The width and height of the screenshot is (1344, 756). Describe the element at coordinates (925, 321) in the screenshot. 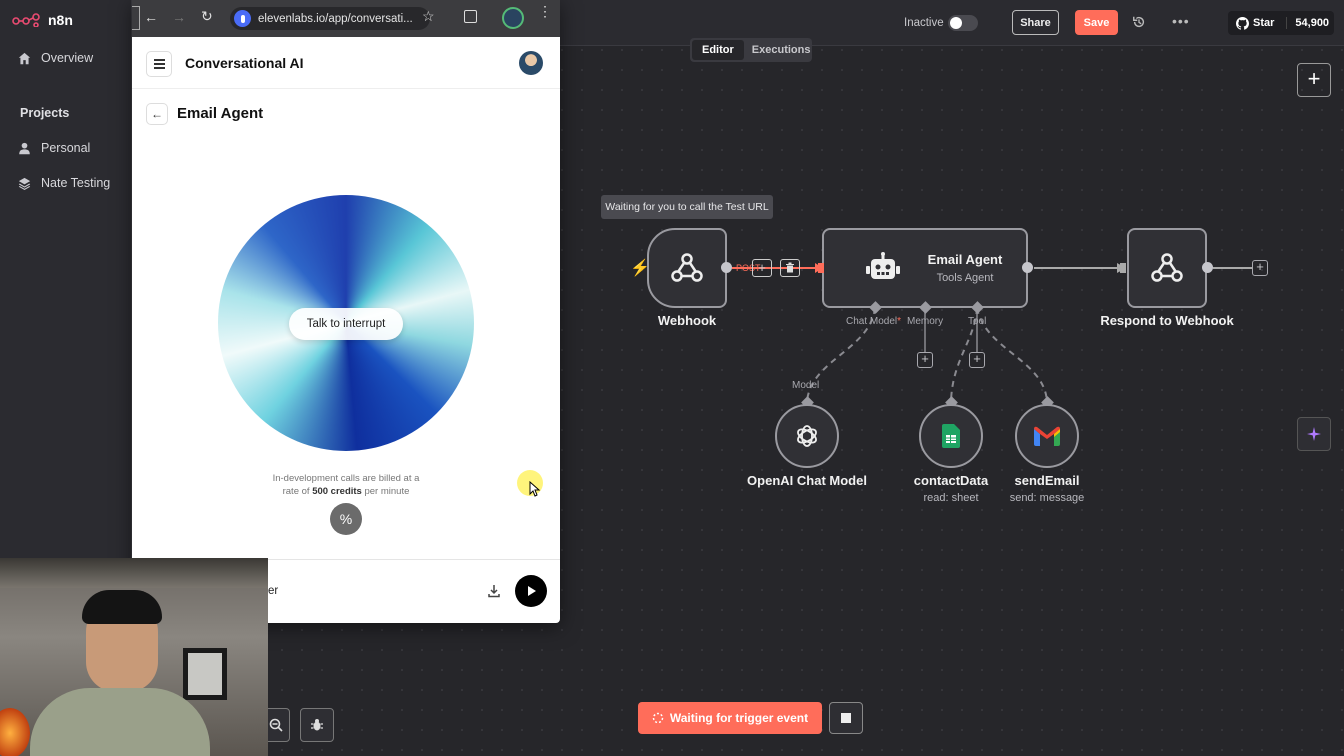

I see `memory-port-label: Memory` at that location.